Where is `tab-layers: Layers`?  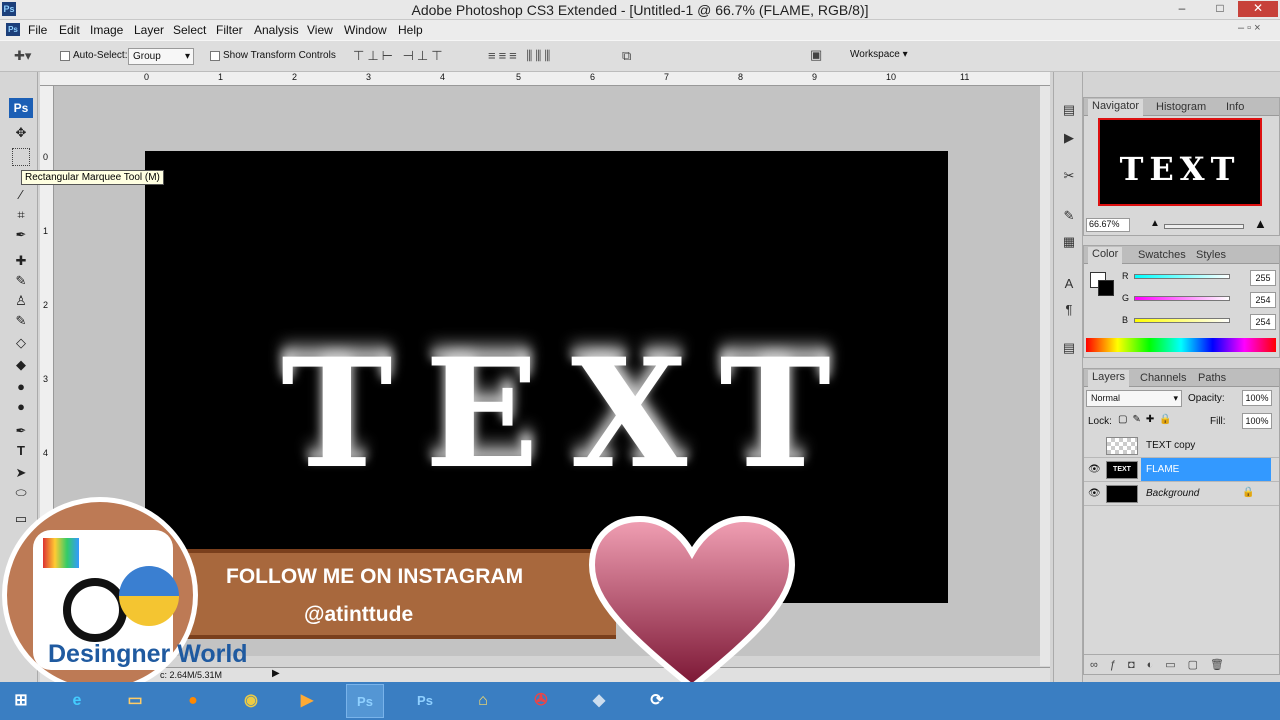
tab-layers: Layers is located at coordinates (1109, 378).